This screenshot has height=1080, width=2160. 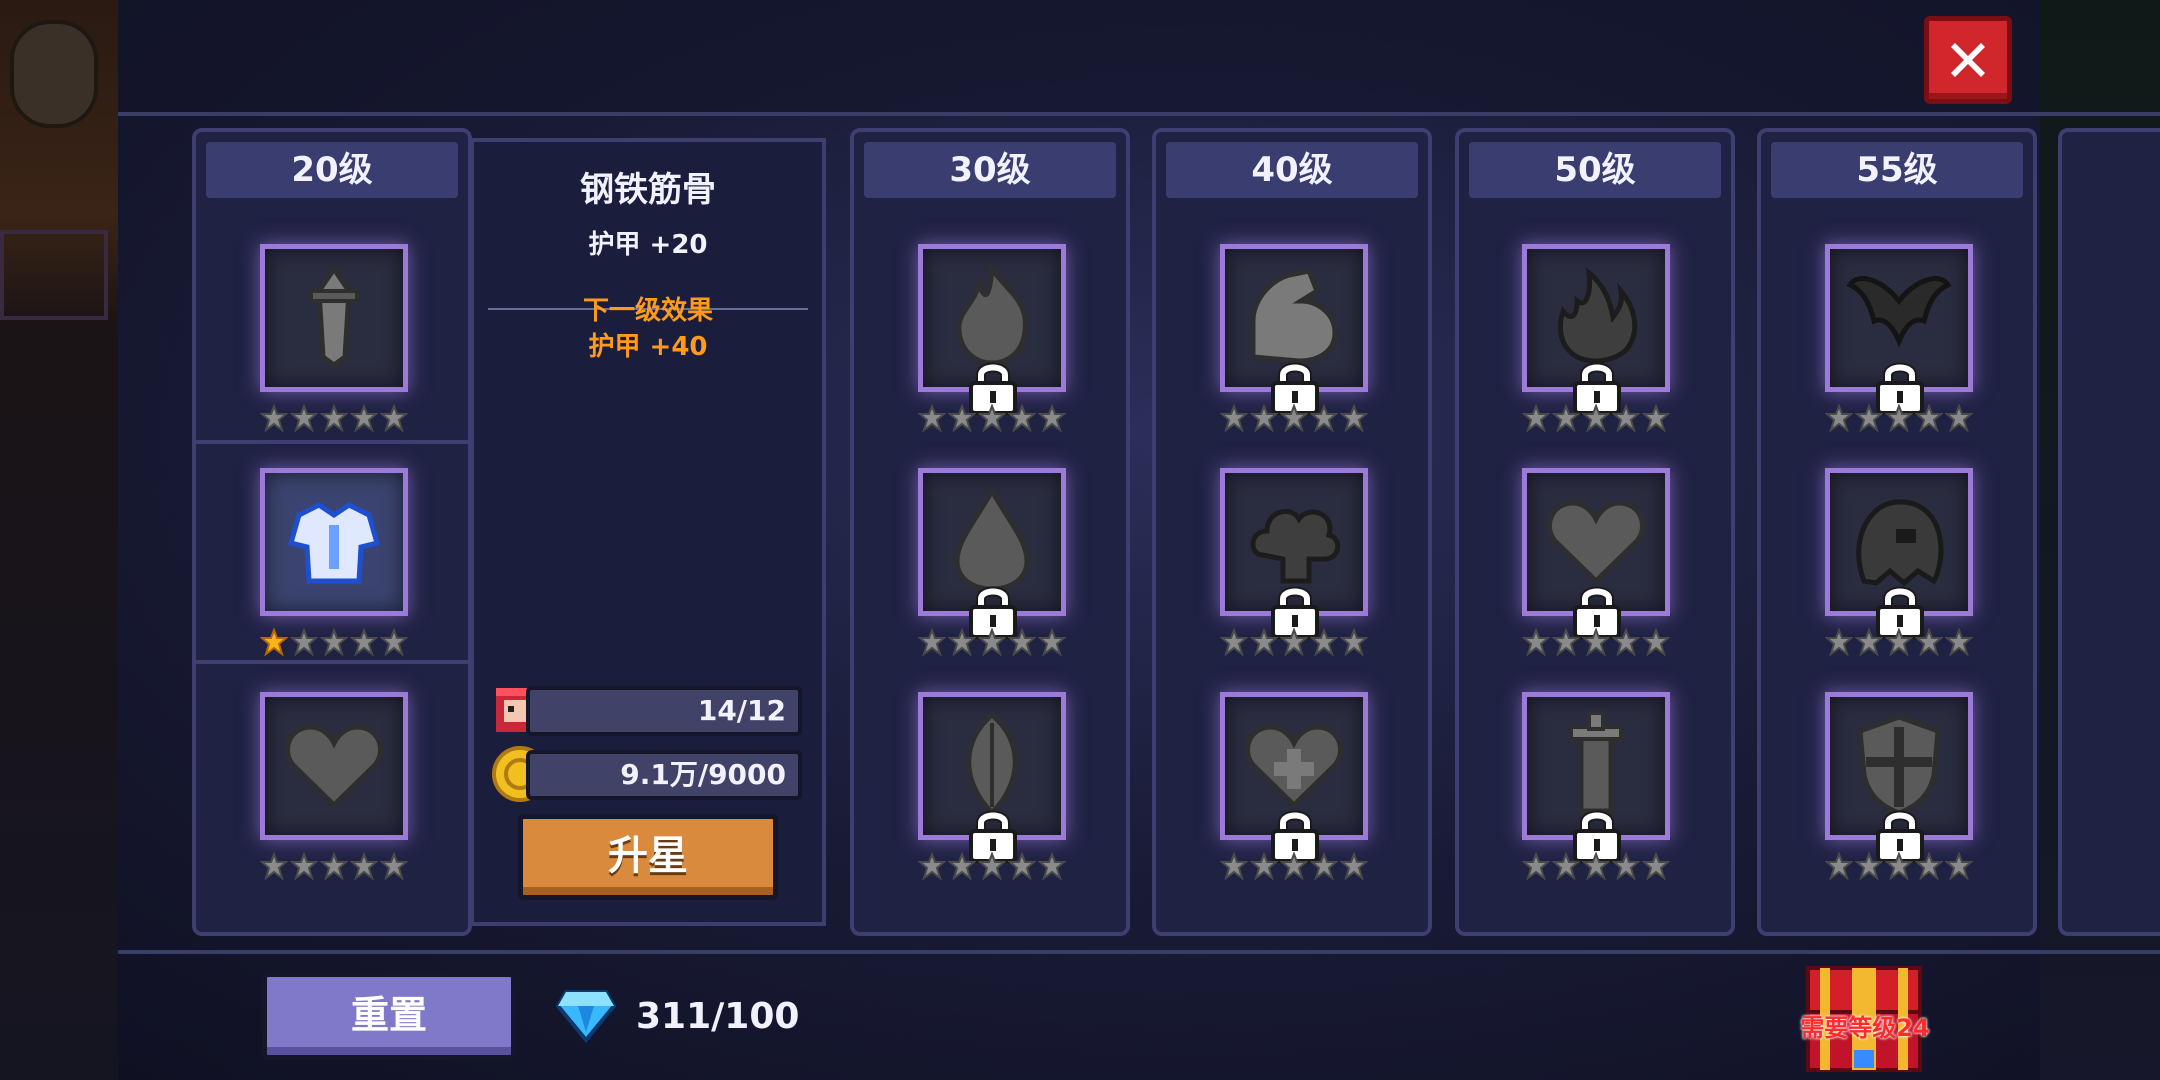 I want to click on star-filled-icon, so click(x=274, y=642).